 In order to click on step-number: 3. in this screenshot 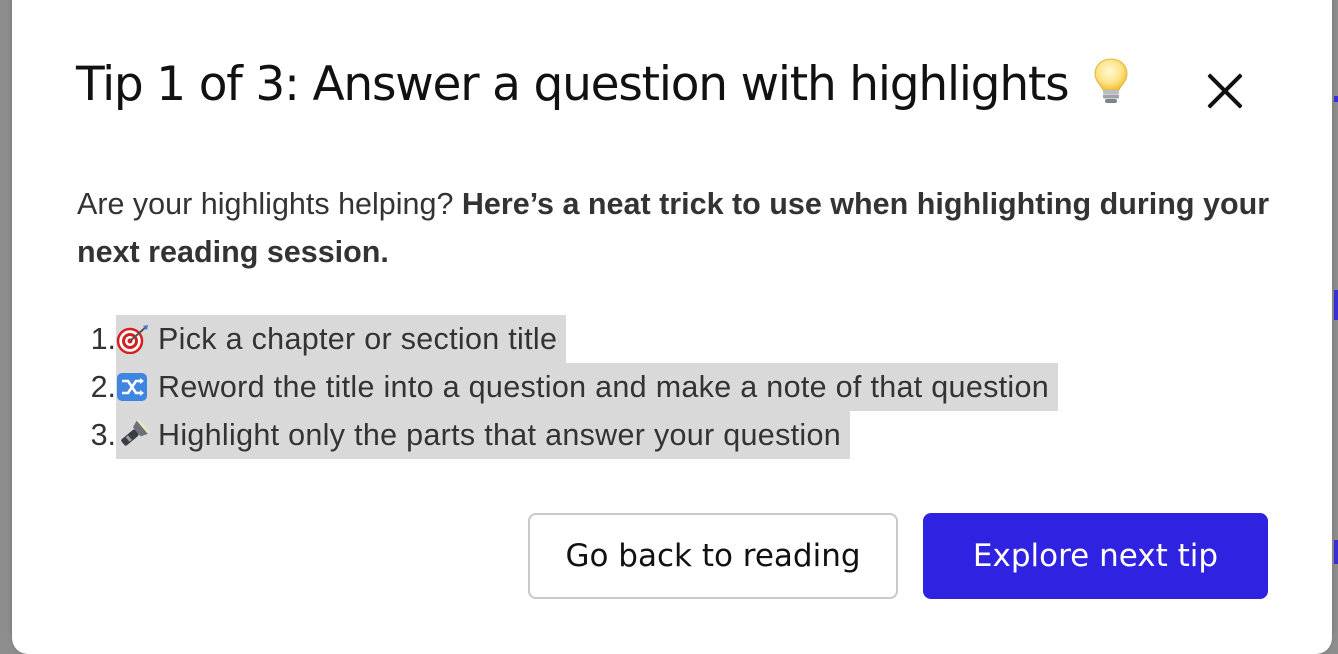, I will do `click(103, 435)`.